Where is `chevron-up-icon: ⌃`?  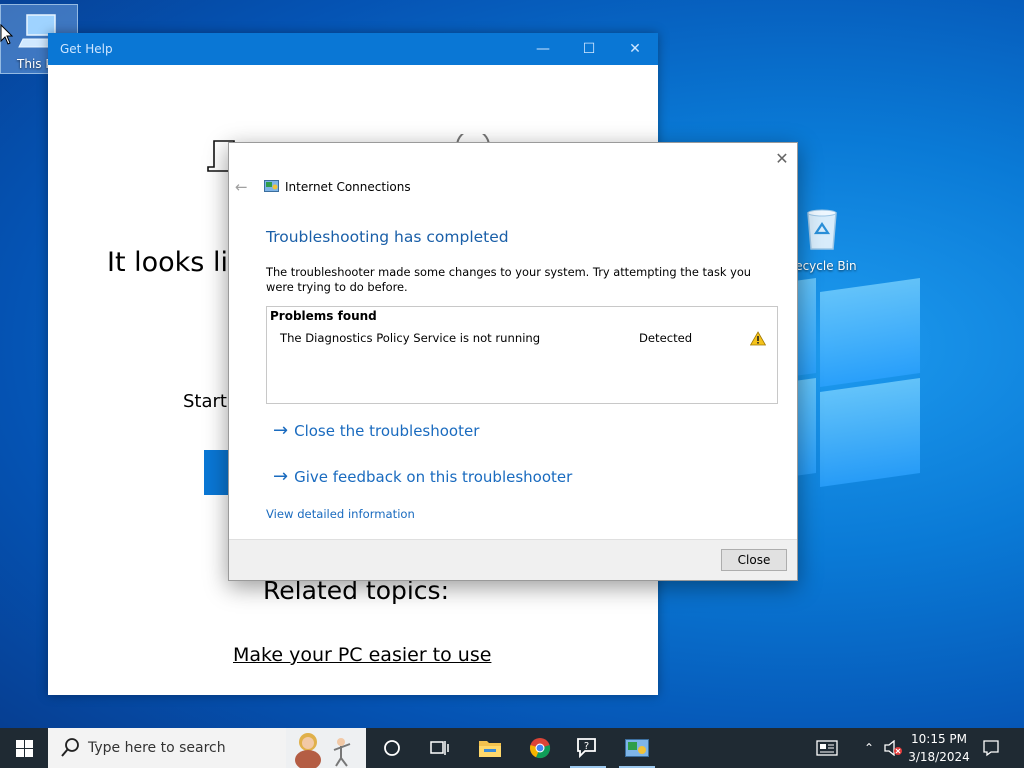
chevron-up-icon: ⌃ is located at coordinates (869, 748).